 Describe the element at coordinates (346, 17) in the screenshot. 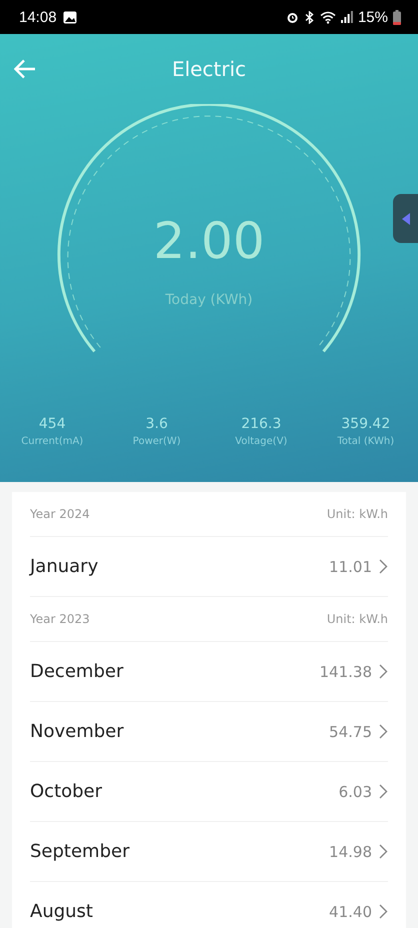

I see `signal-icon` at that location.